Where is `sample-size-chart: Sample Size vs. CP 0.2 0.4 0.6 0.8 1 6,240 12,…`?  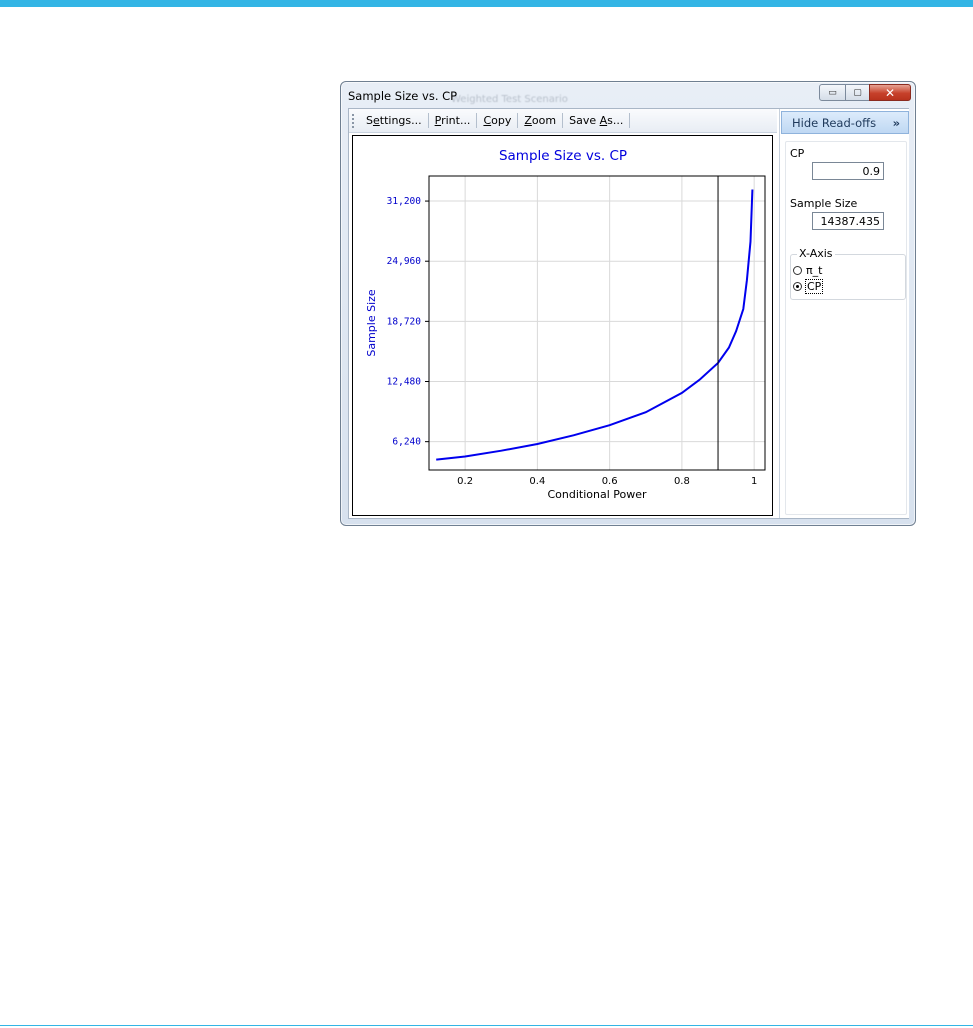
sample-size-chart: Sample Size vs. CP 0.2 0.4 0.6 0.8 1 6,240 12,… is located at coordinates (565, 324).